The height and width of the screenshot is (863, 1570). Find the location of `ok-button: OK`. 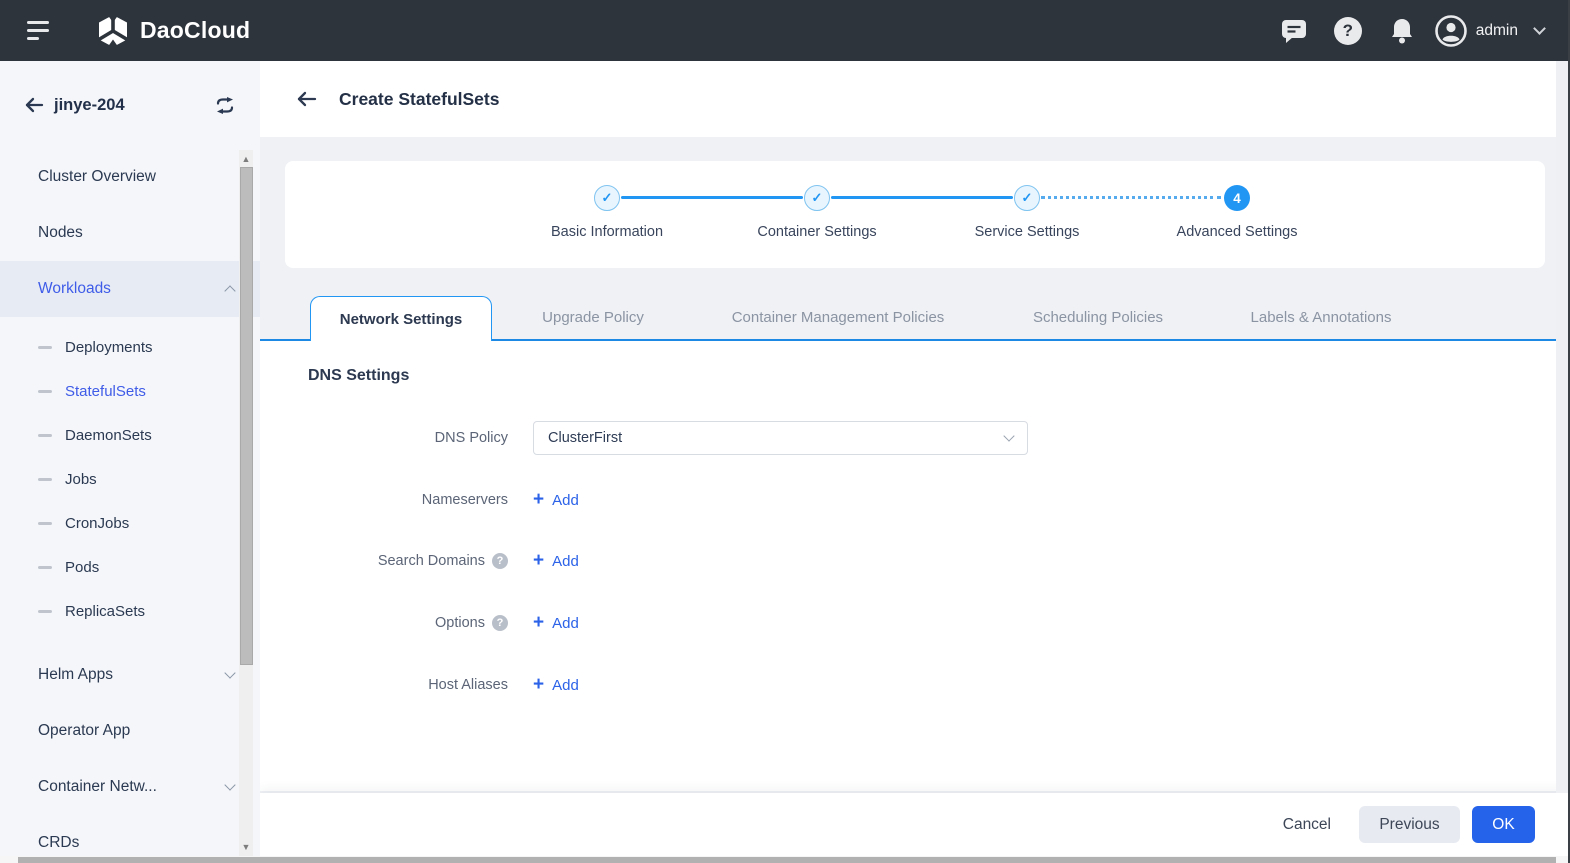

ok-button: OK is located at coordinates (1503, 824).